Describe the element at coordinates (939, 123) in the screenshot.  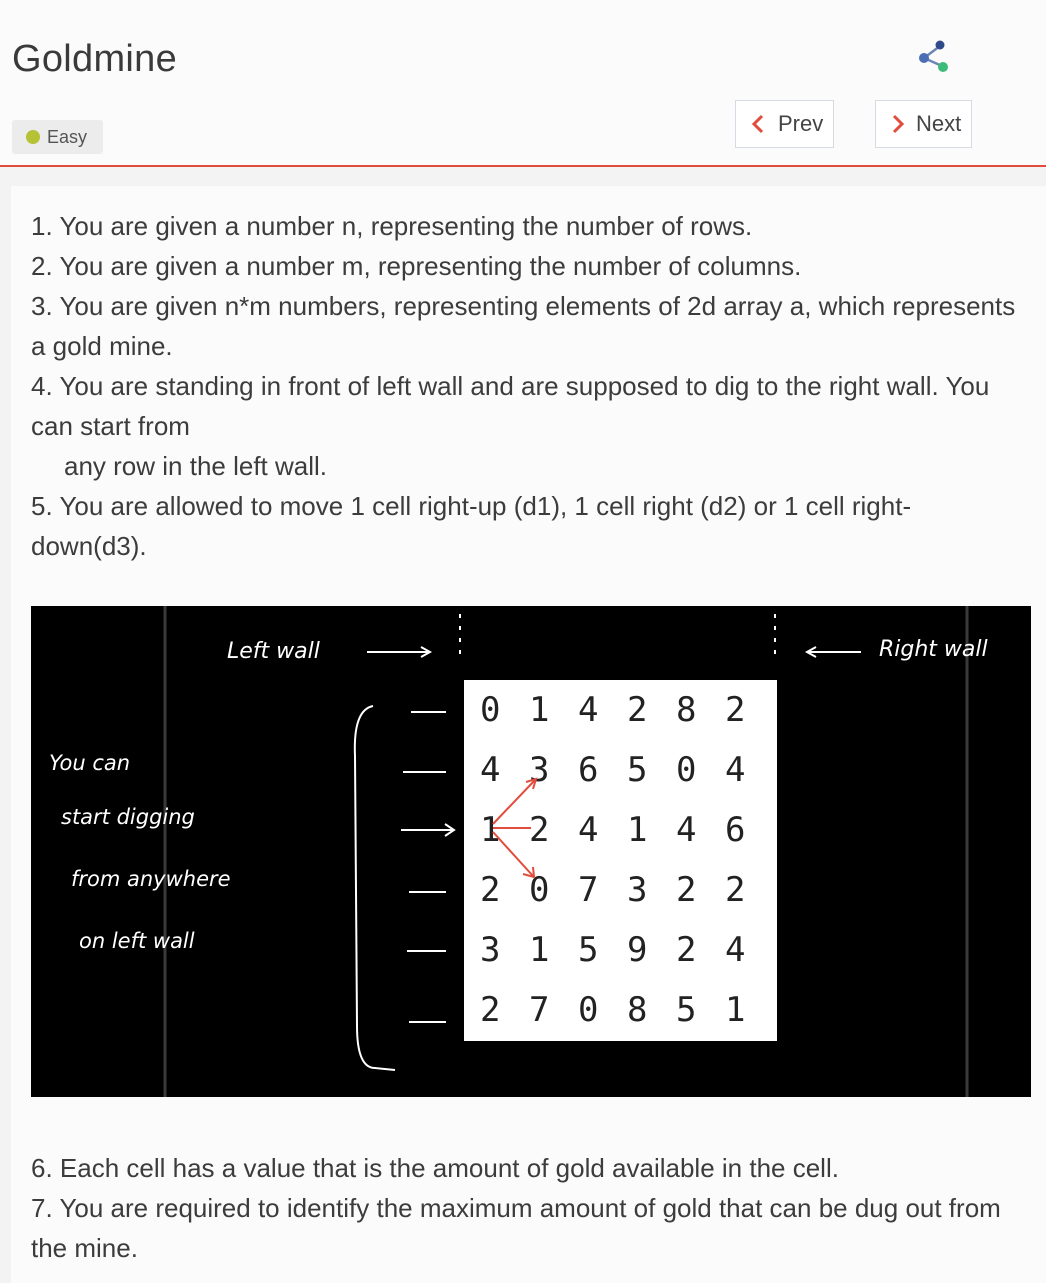
I see `next-label: Next` at that location.